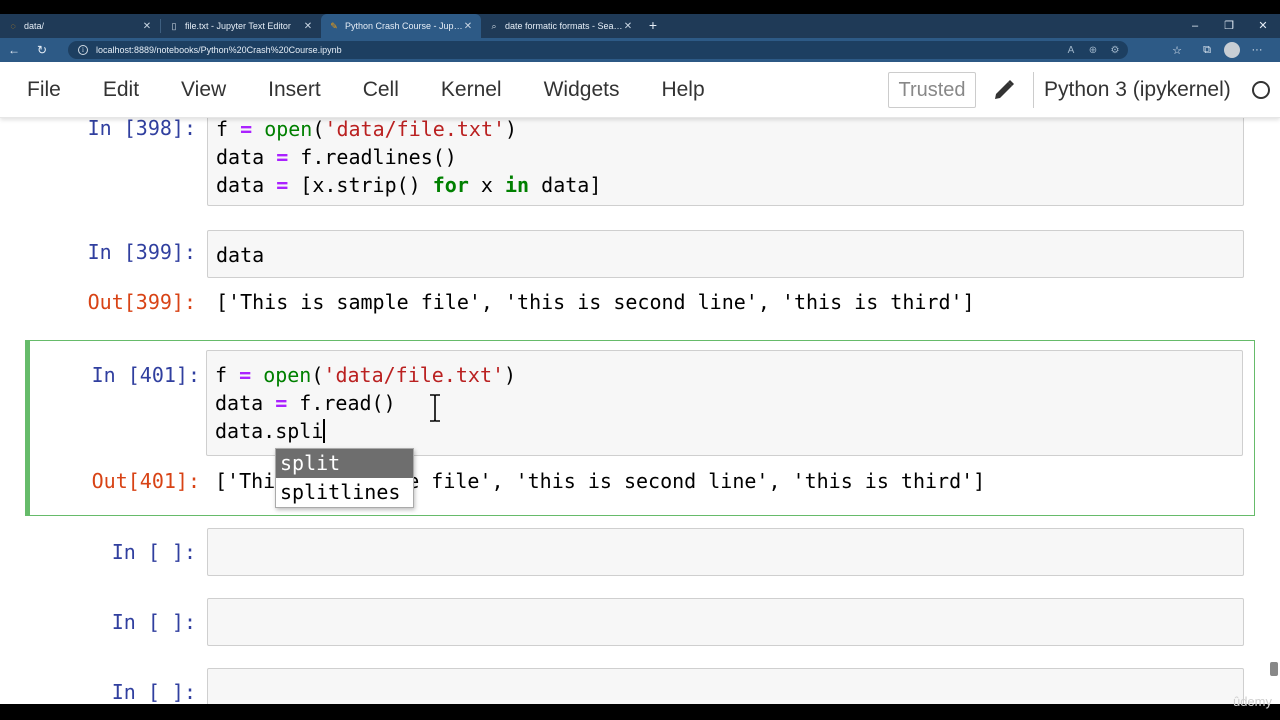 The image size is (1280, 720). Describe the element at coordinates (238, 26) in the screenshot. I see `tab-title: file.txt - Jupyter Text Editor` at that location.